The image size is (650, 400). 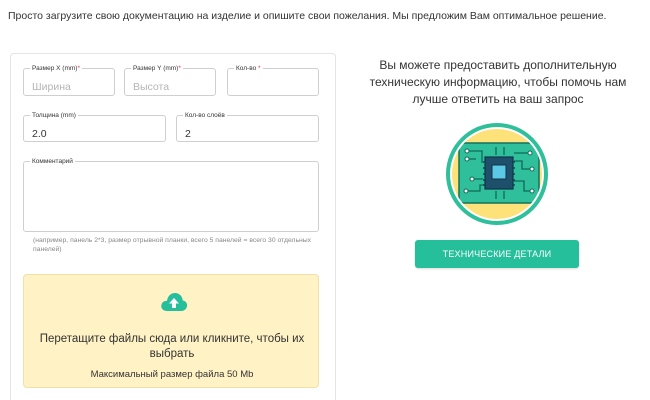 I want to click on quantity-label: Кол-во *, so click(x=248, y=68).